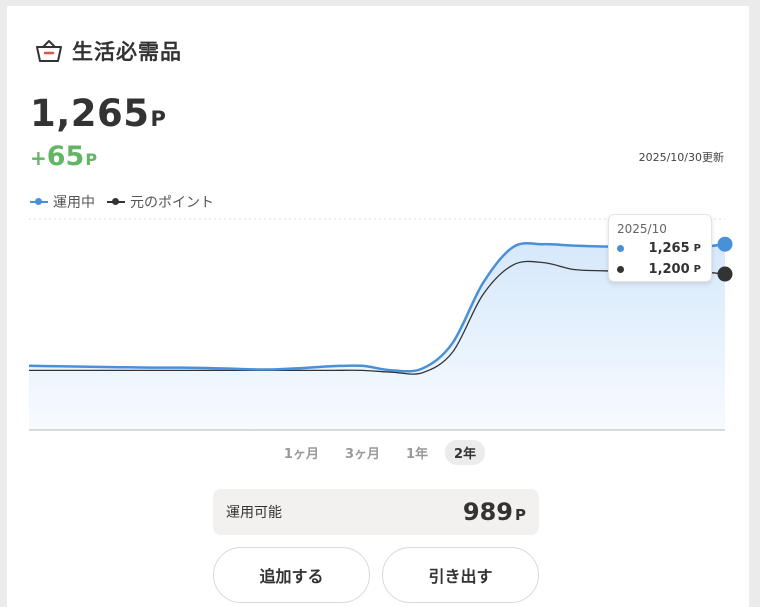 The height and width of the screenshot is (607, 760). What do you see at coordinates (642, 229) in the screenshot?
I see `tooltip-date: 2025/10` at bounding box center [642, 229].